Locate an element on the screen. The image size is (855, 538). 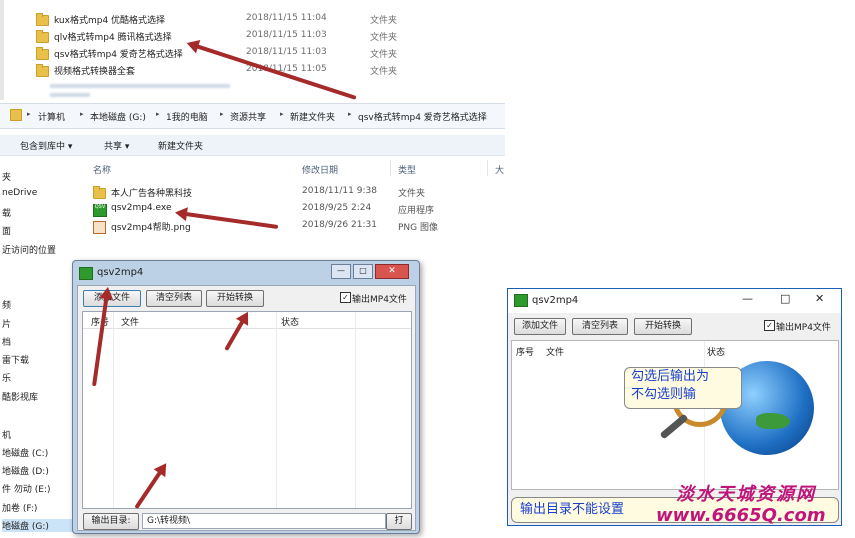
file-row: qsv2mp4帮助.png 2018/9/26 21:31 PNG 图像 is located at coordinates (293, 228).